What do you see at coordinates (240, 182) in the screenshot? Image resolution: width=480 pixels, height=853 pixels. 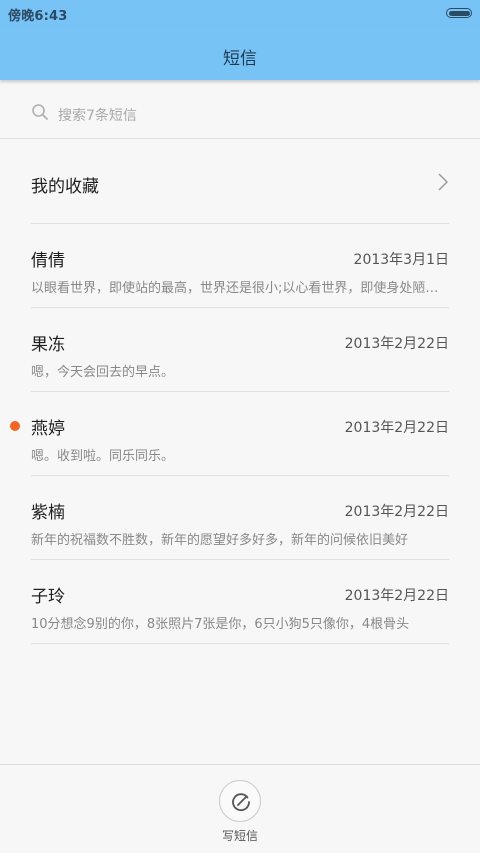 I see `favorites-row: 我的收藏` at bounding box center [240, 182].